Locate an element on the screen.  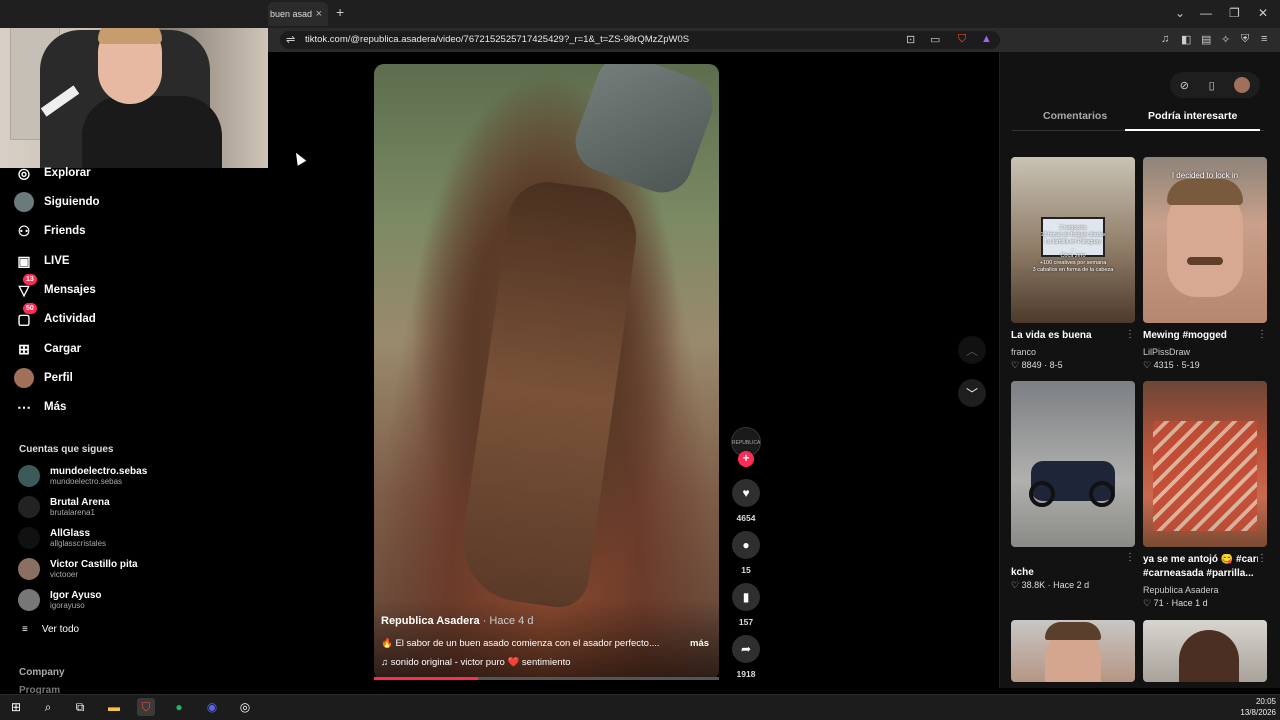
brave-shield-icon: ⛉ is located at coordinates (962, 39).